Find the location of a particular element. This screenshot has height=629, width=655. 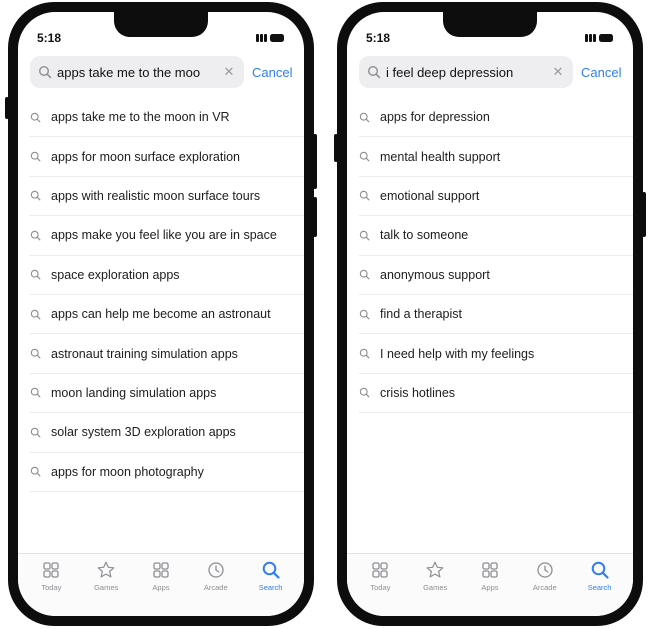

search-input: apps take me to the moo ✕ is located at coordinates (137, 72).